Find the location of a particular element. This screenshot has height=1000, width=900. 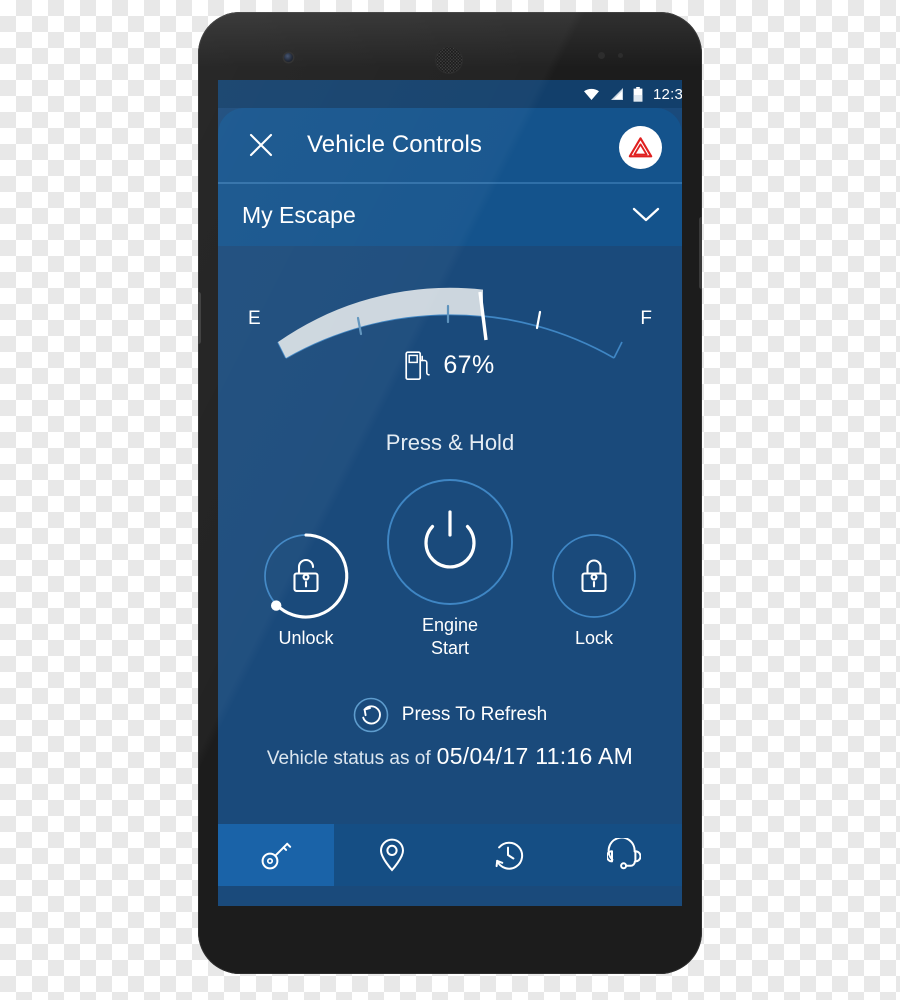

unlock-label: Unlock is located at coordinates (306, 638).